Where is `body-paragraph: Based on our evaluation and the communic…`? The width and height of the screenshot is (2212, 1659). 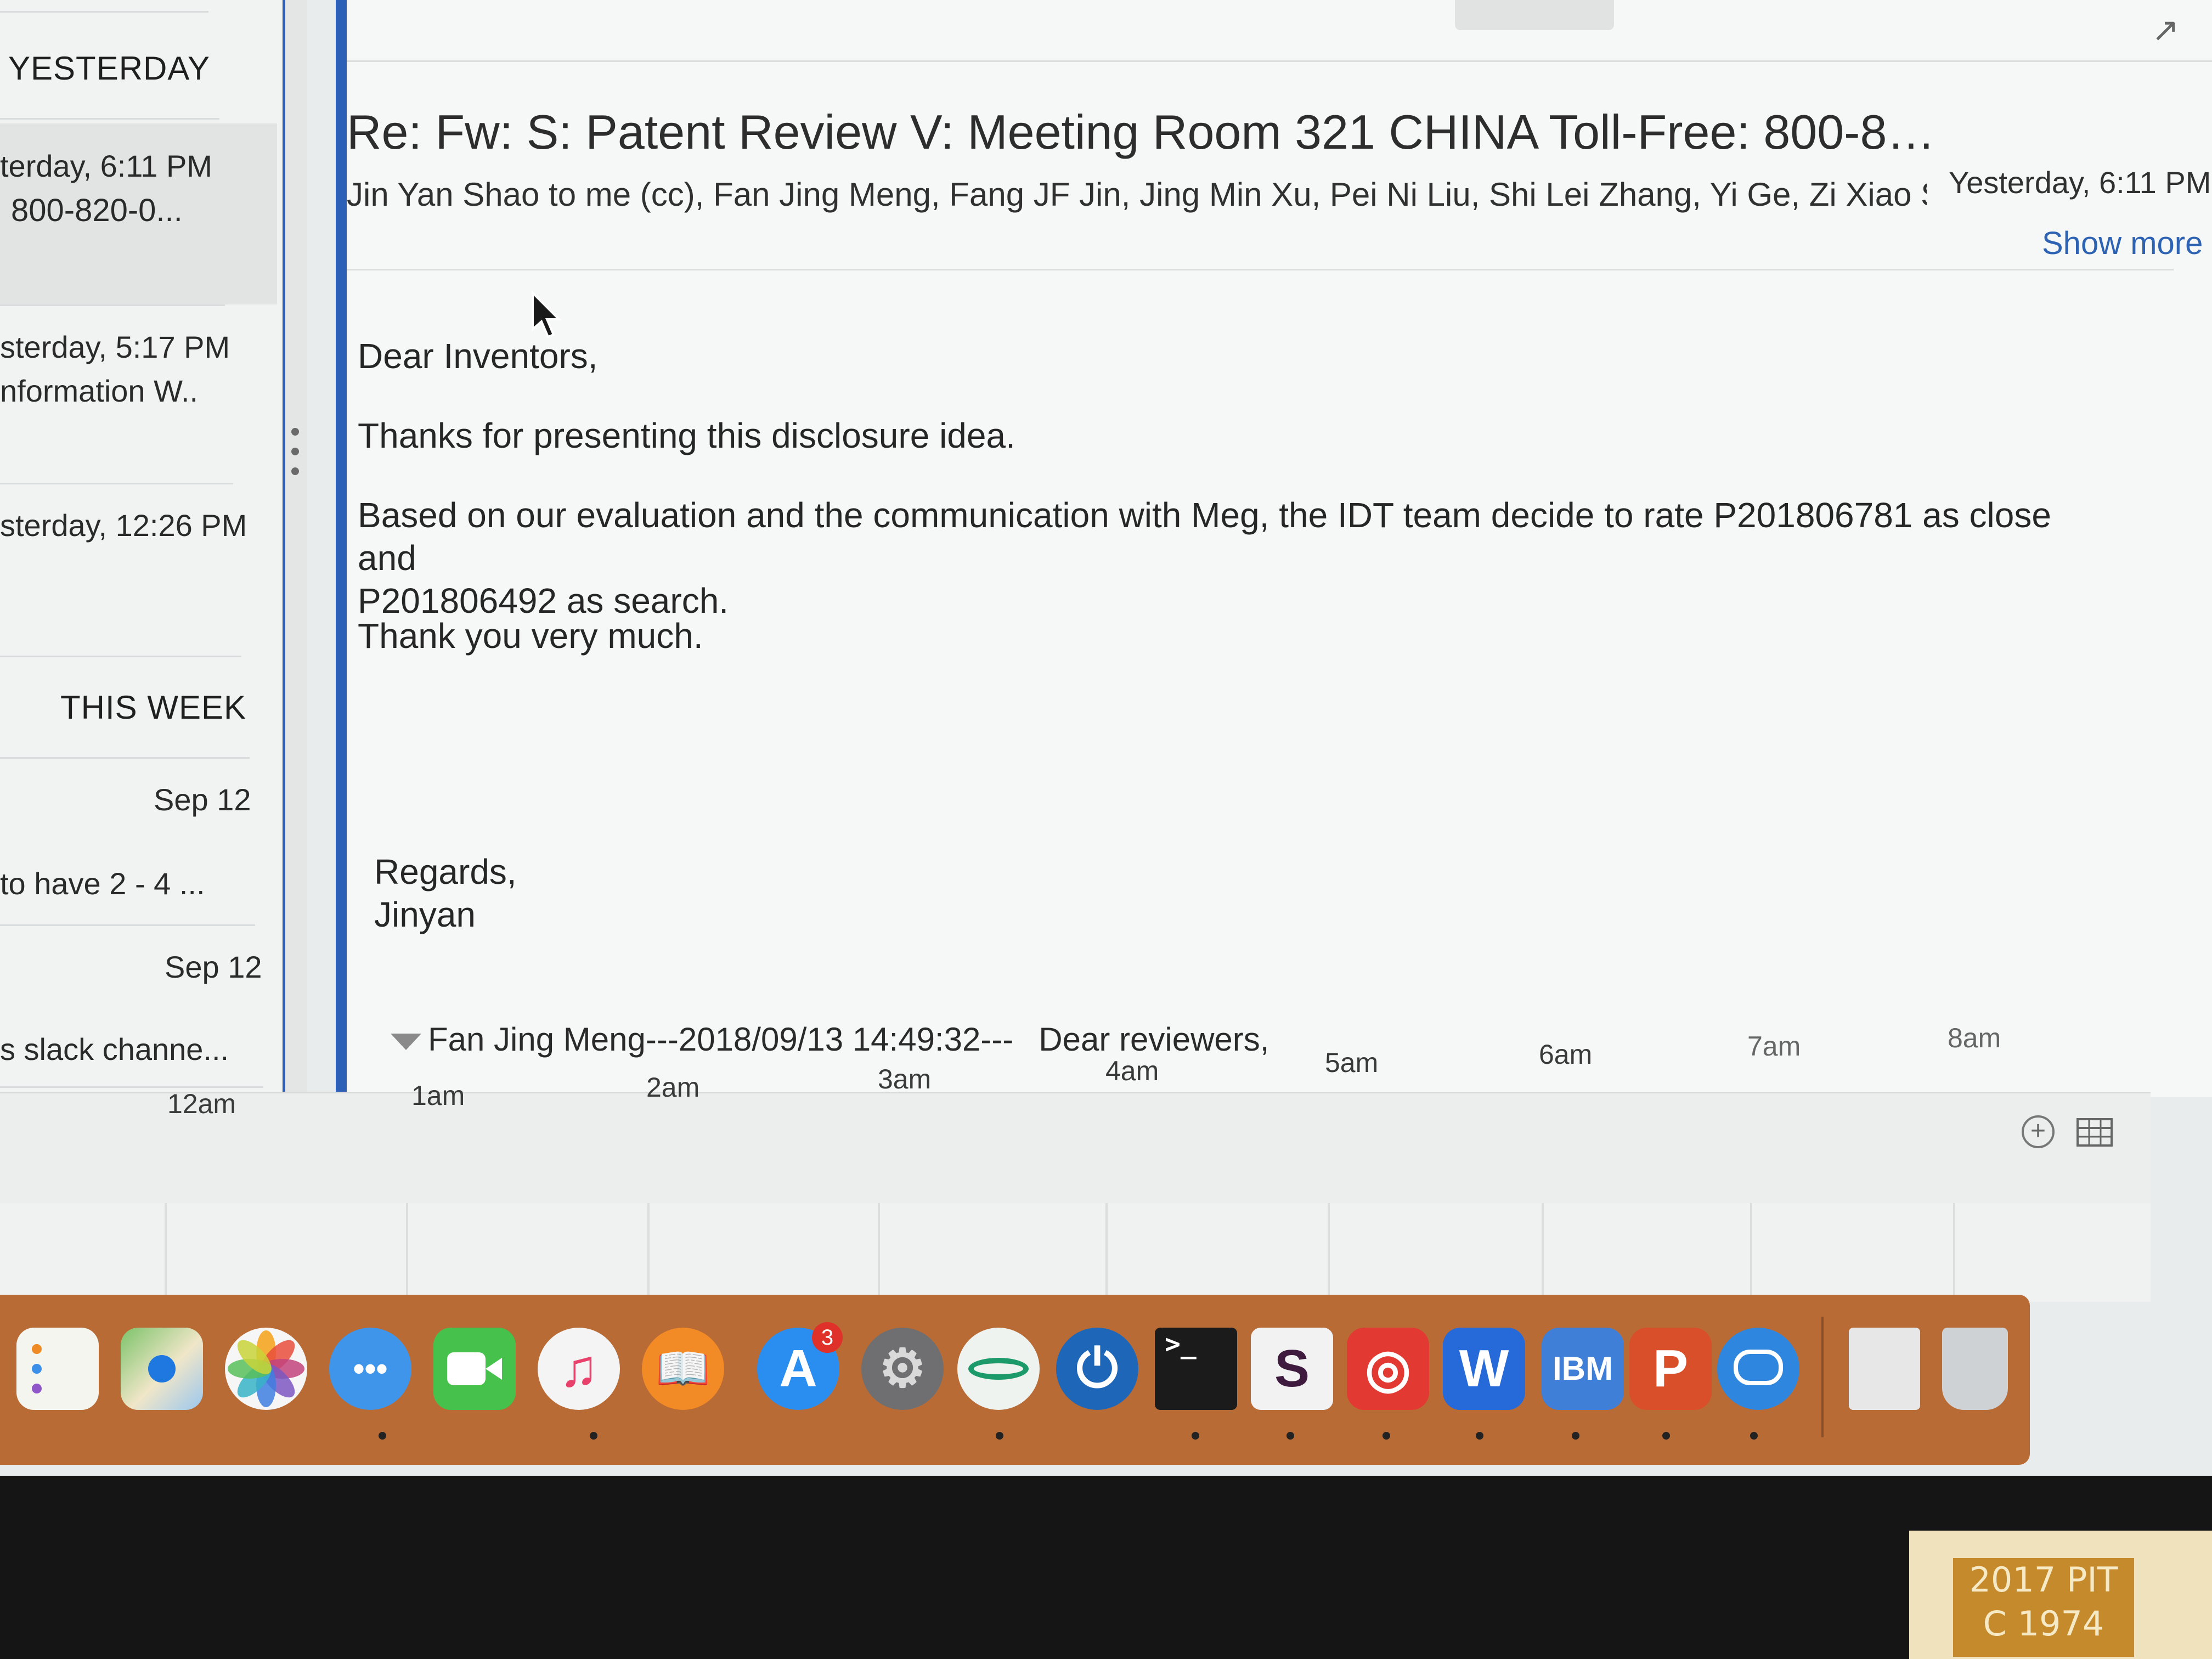
body-paragraph: Based on our evaluation and the communic… is located at coordinates (1204, 557).